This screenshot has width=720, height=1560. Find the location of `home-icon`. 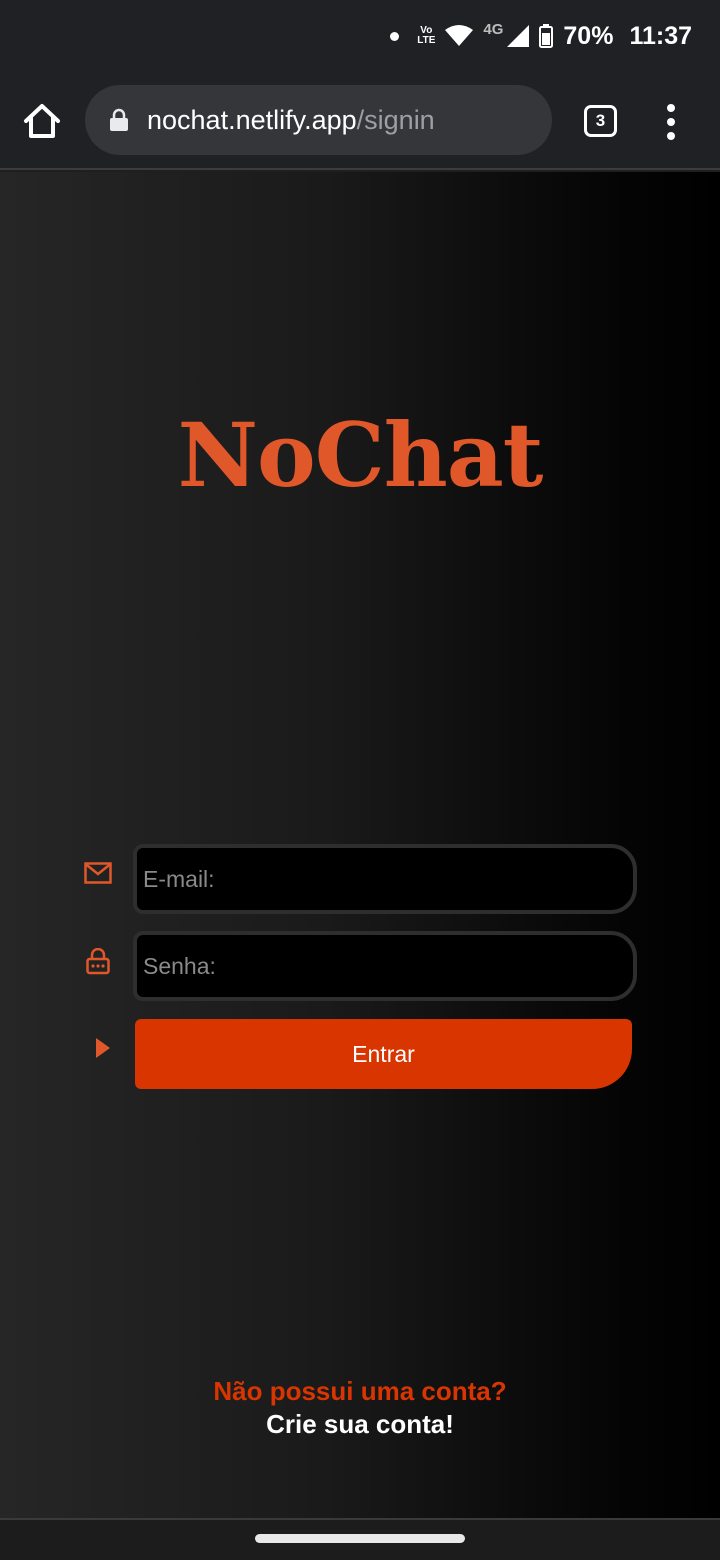

home-icon is located at coordinates (42, 121).